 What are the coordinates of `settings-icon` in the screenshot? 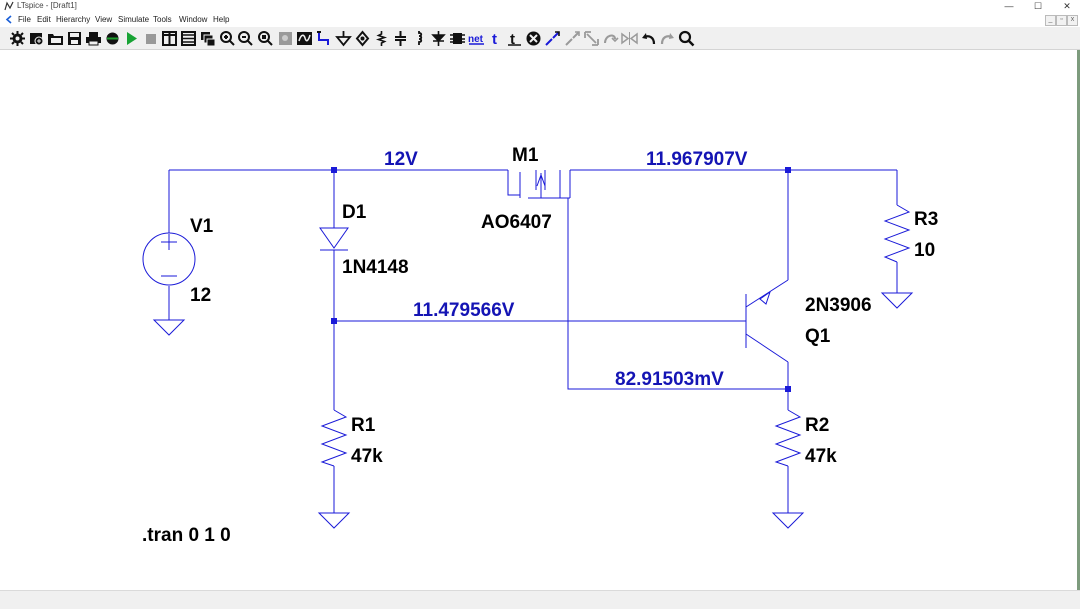 It's located at (17, 38).